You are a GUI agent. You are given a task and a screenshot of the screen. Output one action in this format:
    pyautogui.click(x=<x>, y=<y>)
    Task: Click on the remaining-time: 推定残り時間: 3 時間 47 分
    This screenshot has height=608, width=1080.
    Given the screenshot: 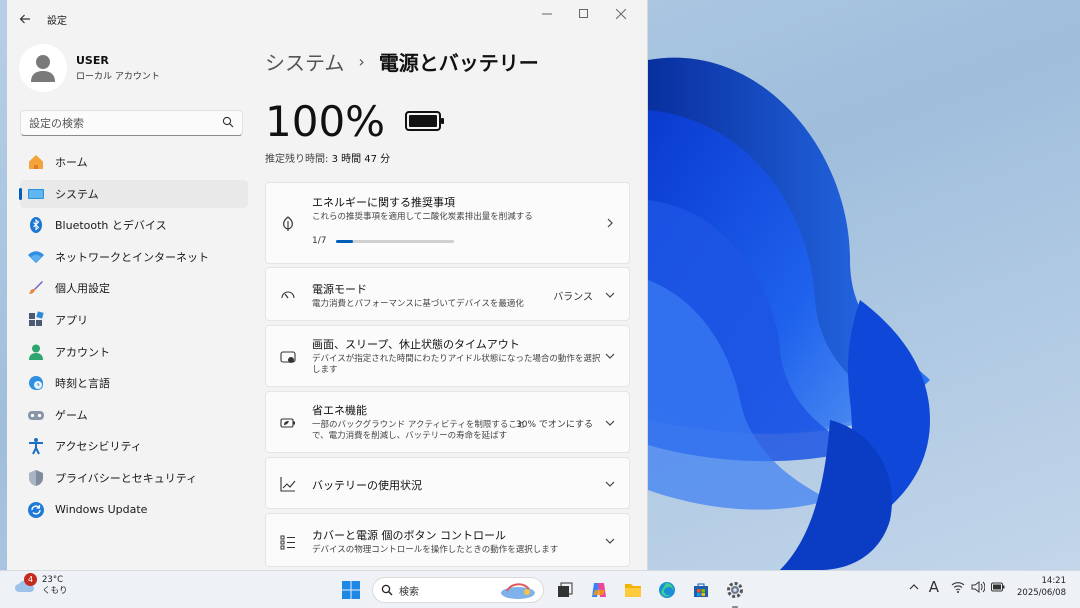 What is the action you would take?
    pyautogui.click(x=447, y=157)
    